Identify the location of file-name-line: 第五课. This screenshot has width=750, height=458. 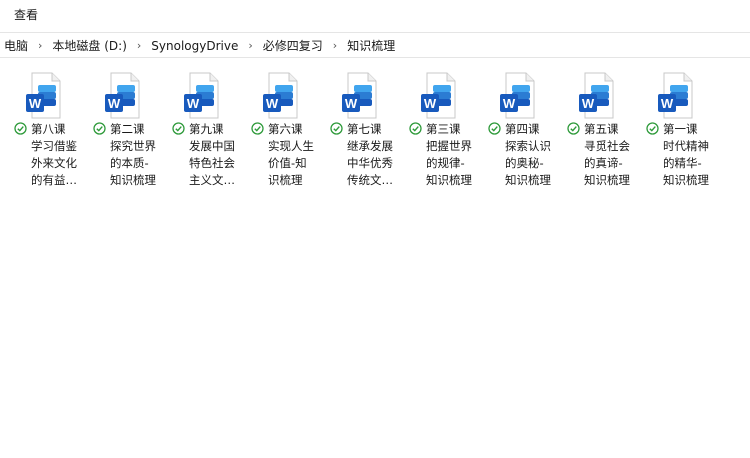
(601, 129).